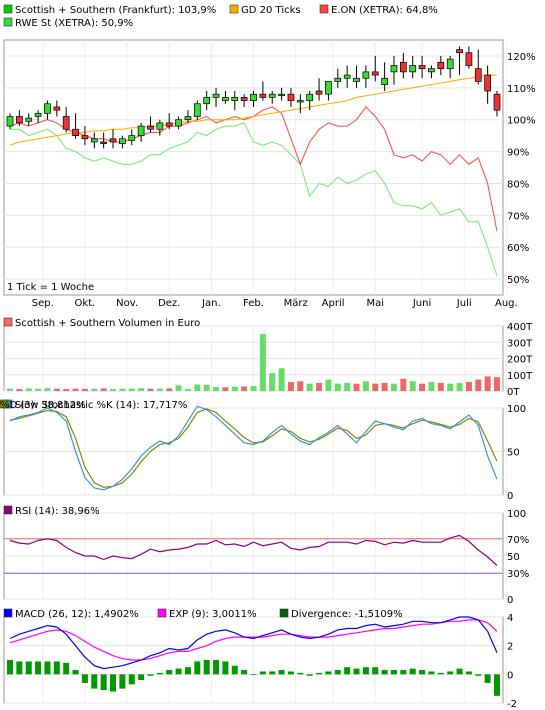 This screenshot has height=710, width=545. Describe the element at coordinates (518, 153) in the screenshot. I see `y-tick-label: 90%` at that location.